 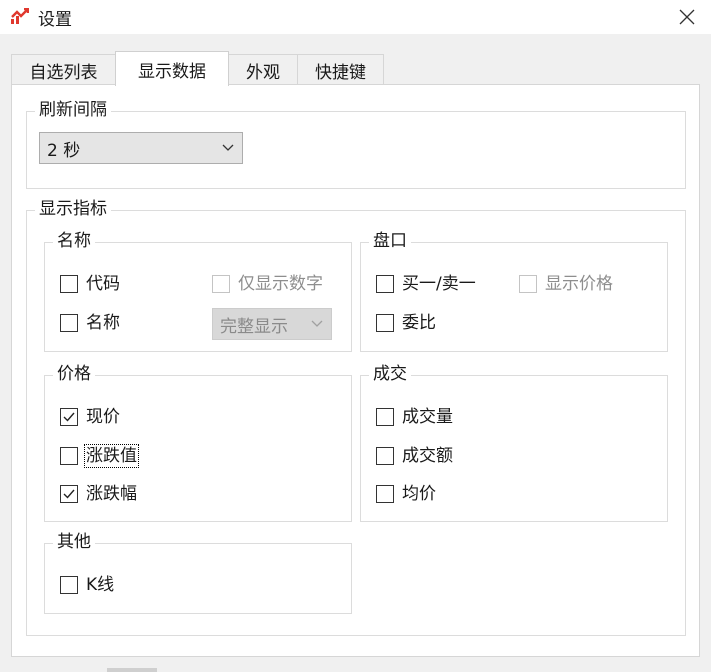 What do you see at coordinates (111, 456) in the screenshot?
I see `change-value-label: 涨跌值` at bounding box center [111, 456].